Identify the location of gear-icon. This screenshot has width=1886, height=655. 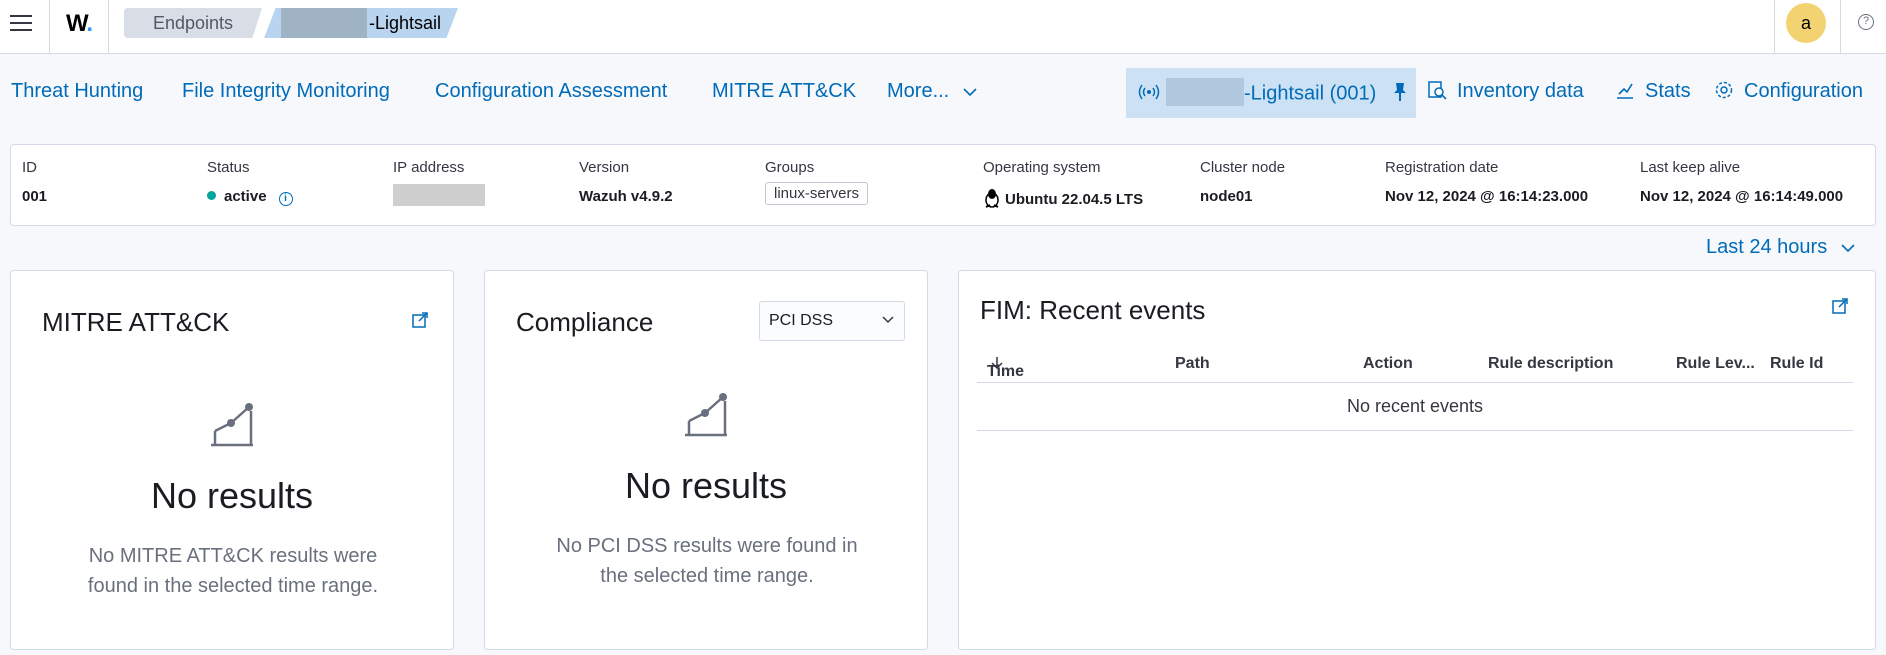
(1724, 90).